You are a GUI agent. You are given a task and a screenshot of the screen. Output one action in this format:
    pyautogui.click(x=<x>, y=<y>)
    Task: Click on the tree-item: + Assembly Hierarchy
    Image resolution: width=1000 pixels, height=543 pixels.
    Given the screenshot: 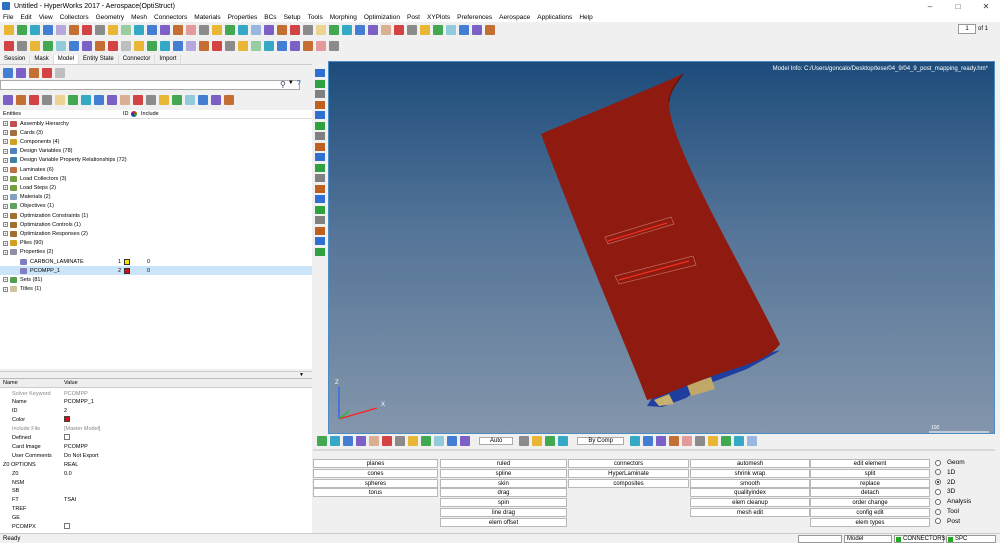 What is the action you would take?
    pyautogui.click(x=156, y=123)
    